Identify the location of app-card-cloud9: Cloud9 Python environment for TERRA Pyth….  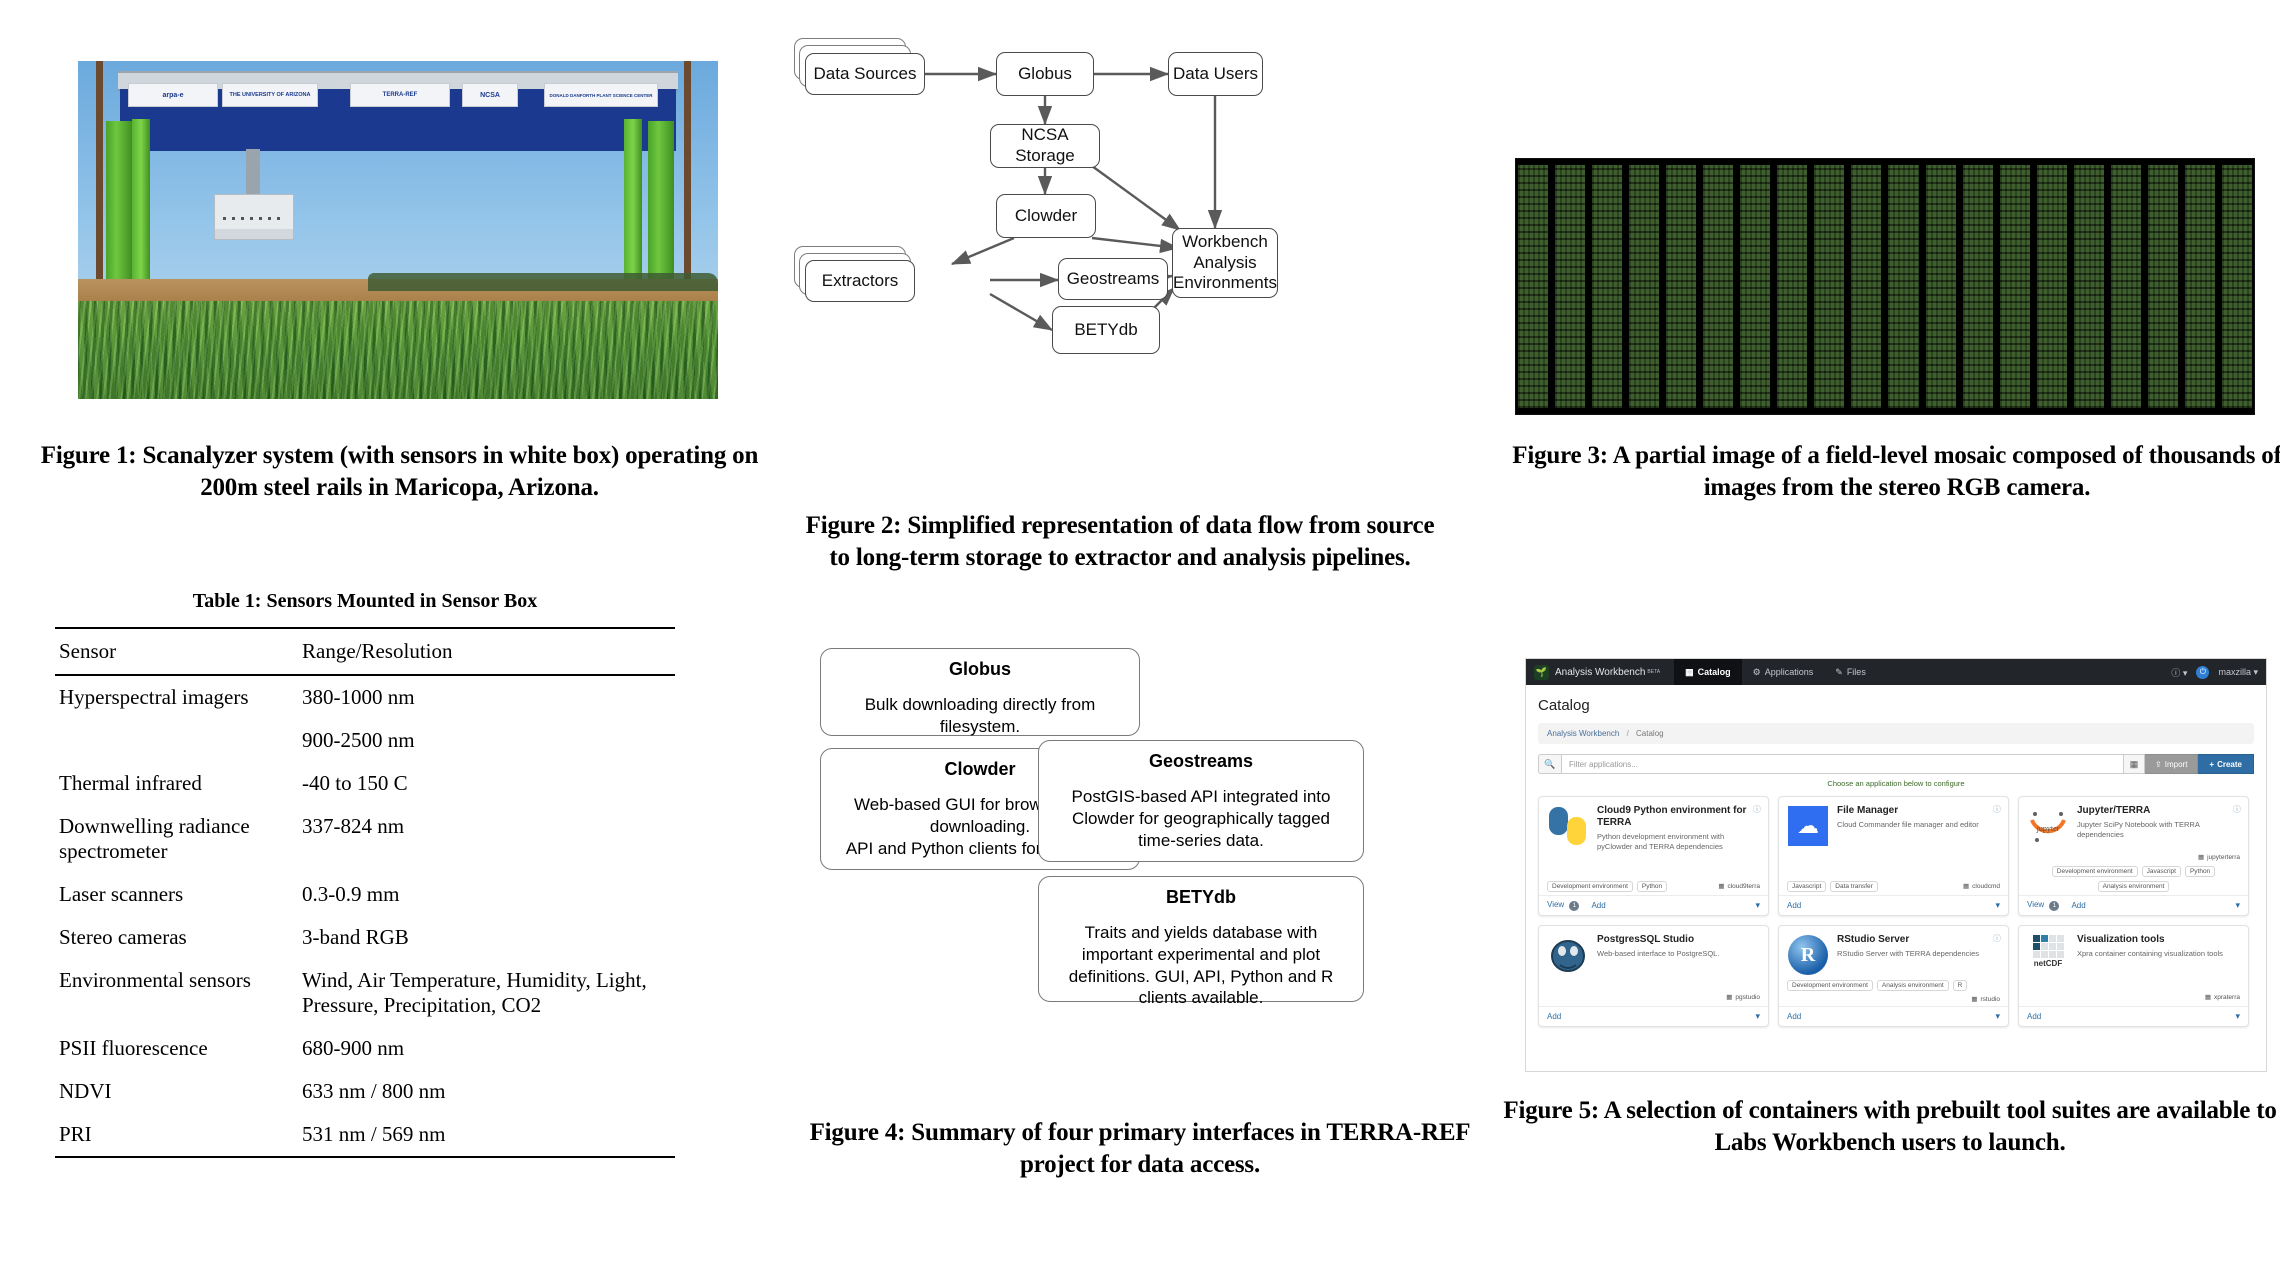
(1653, 856).